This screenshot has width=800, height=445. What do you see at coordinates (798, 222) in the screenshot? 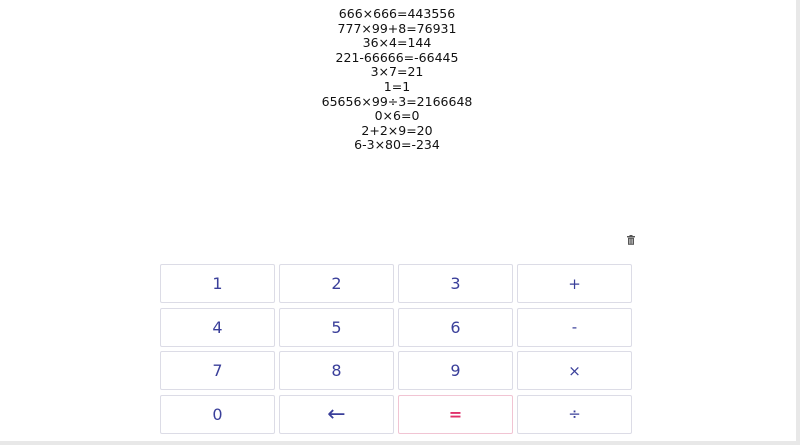
I see `vertical-scrollbar` at bounding box center [798, 222].